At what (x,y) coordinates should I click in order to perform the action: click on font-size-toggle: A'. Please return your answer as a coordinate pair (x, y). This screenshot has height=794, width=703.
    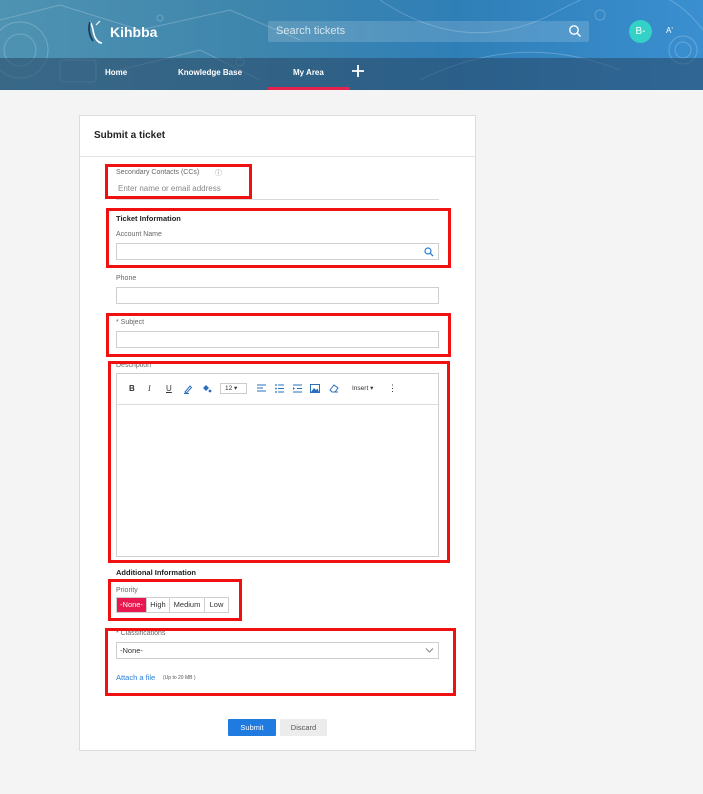
    Looking at the image, I should click on (669, 30).